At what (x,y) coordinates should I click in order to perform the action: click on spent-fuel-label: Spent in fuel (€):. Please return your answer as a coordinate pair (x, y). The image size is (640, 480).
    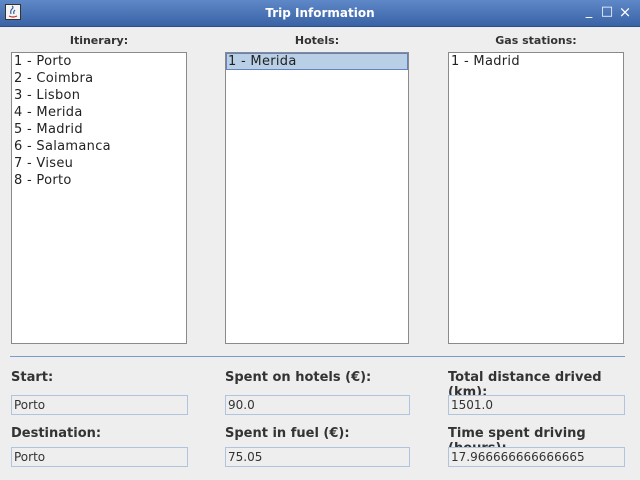
    Looking at the image, I should click on (287, 433).